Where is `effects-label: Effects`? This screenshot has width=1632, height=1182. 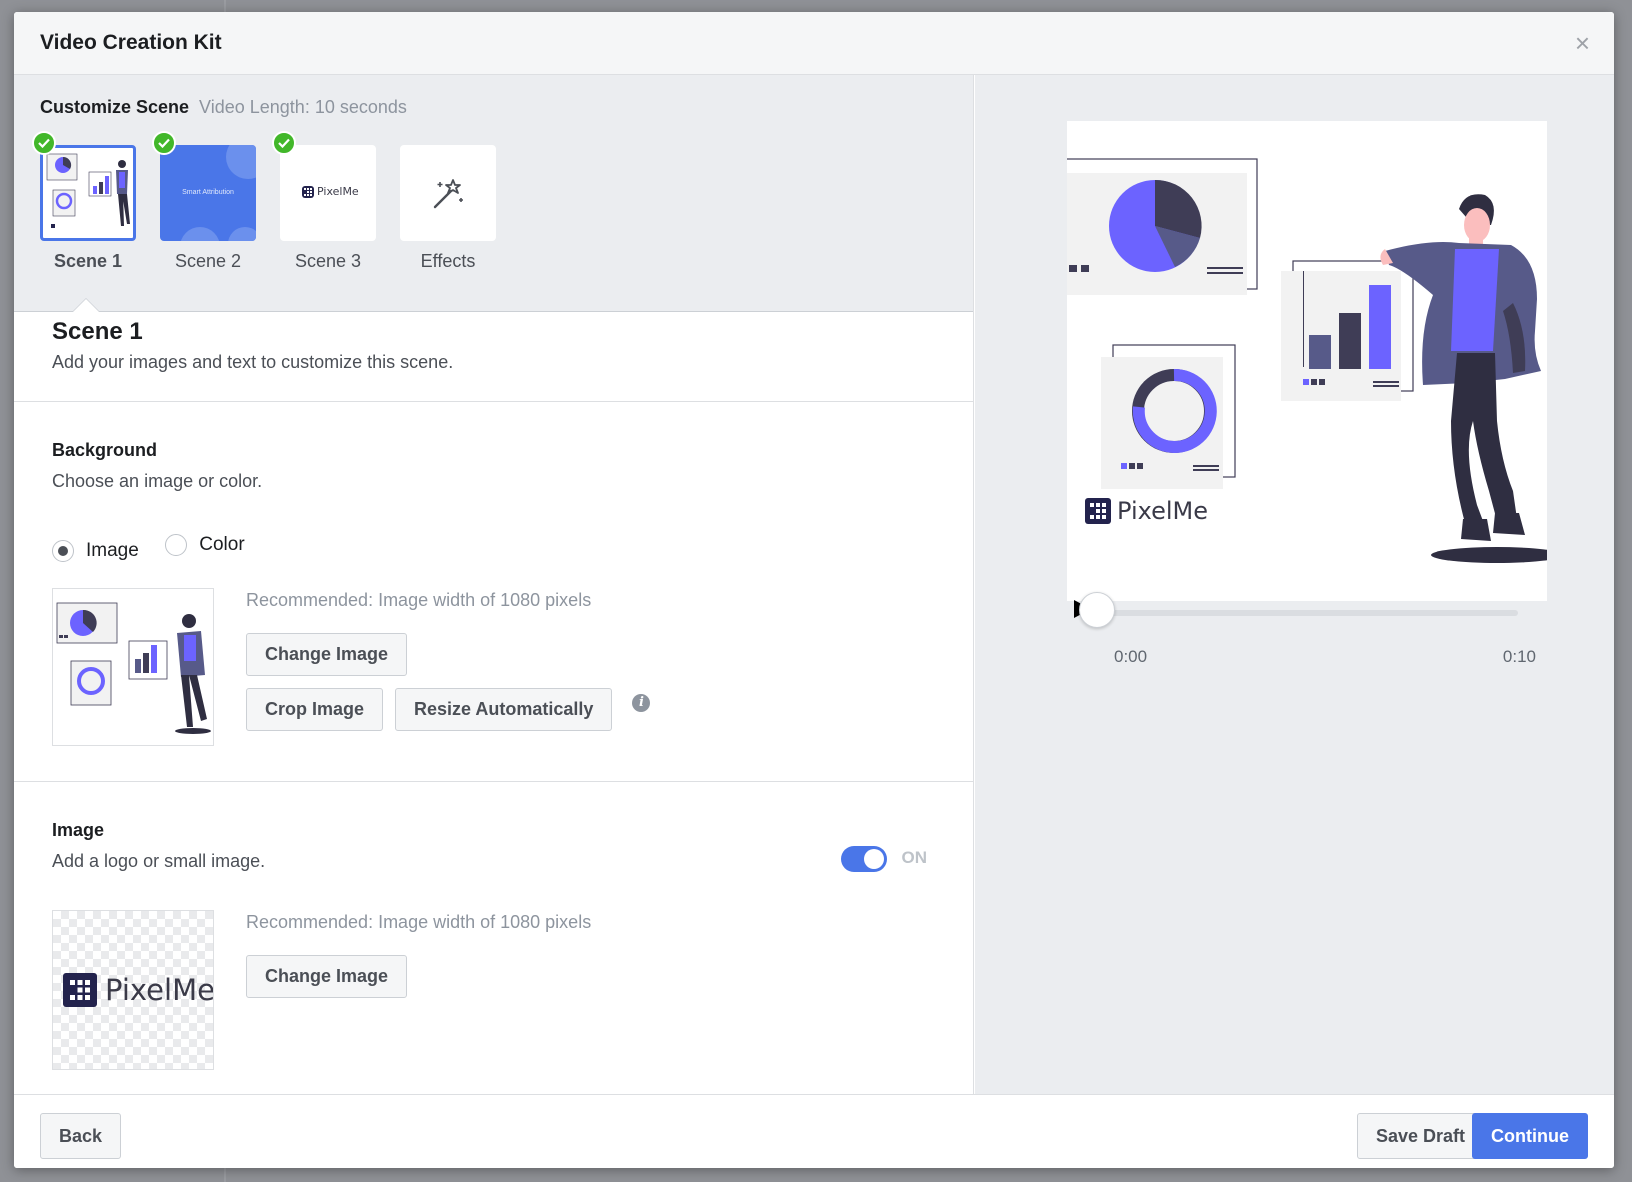 effects-label: Effects is located at coordinates (448, 261).